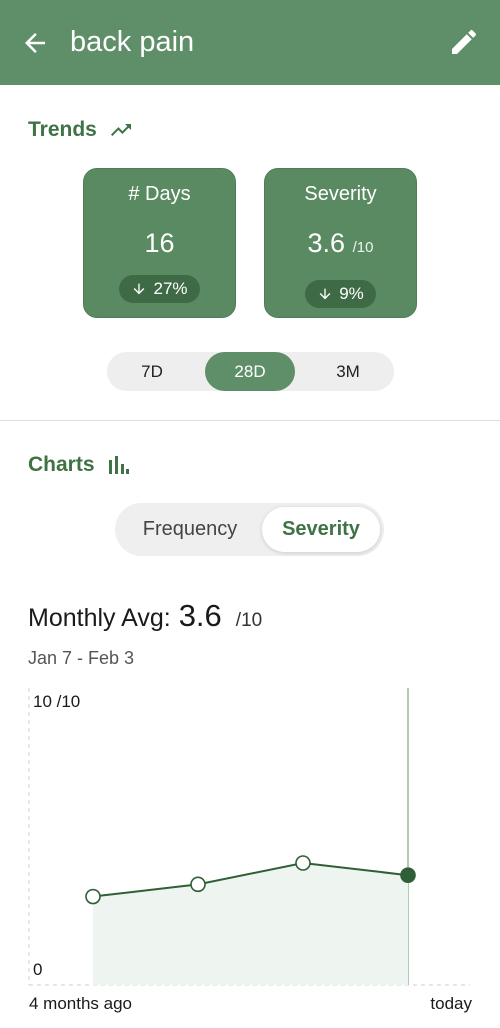 The height and width of the screenshot is (1028, 500). Describe the element at coordinates (80, 1003) in the screenshot. I see `x-start-label: 4 months ago` at that location.